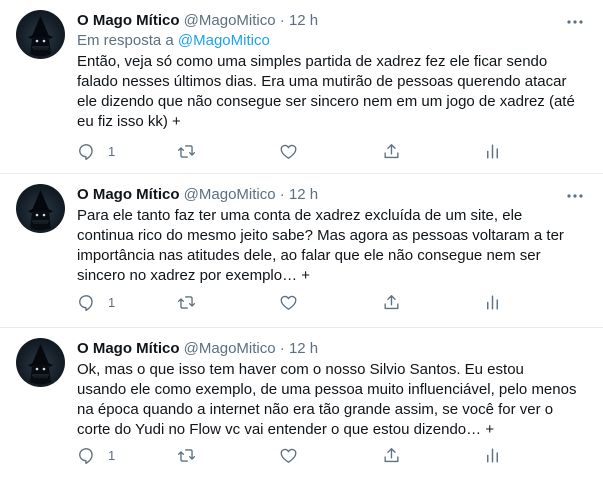 The width and height of the screenshot is (603, 480). I want to click on reply-to-prefix: Em resposta a, so click(125, 40).